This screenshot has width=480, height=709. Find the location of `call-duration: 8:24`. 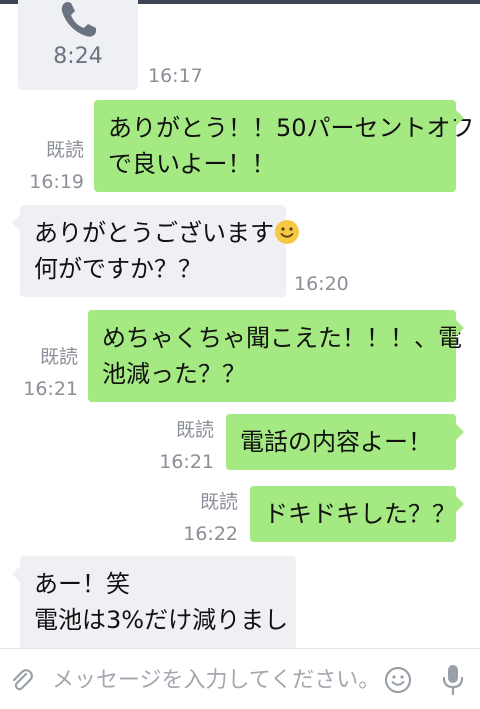

call-duration: 8:24 is located at coordinates (78, 56).